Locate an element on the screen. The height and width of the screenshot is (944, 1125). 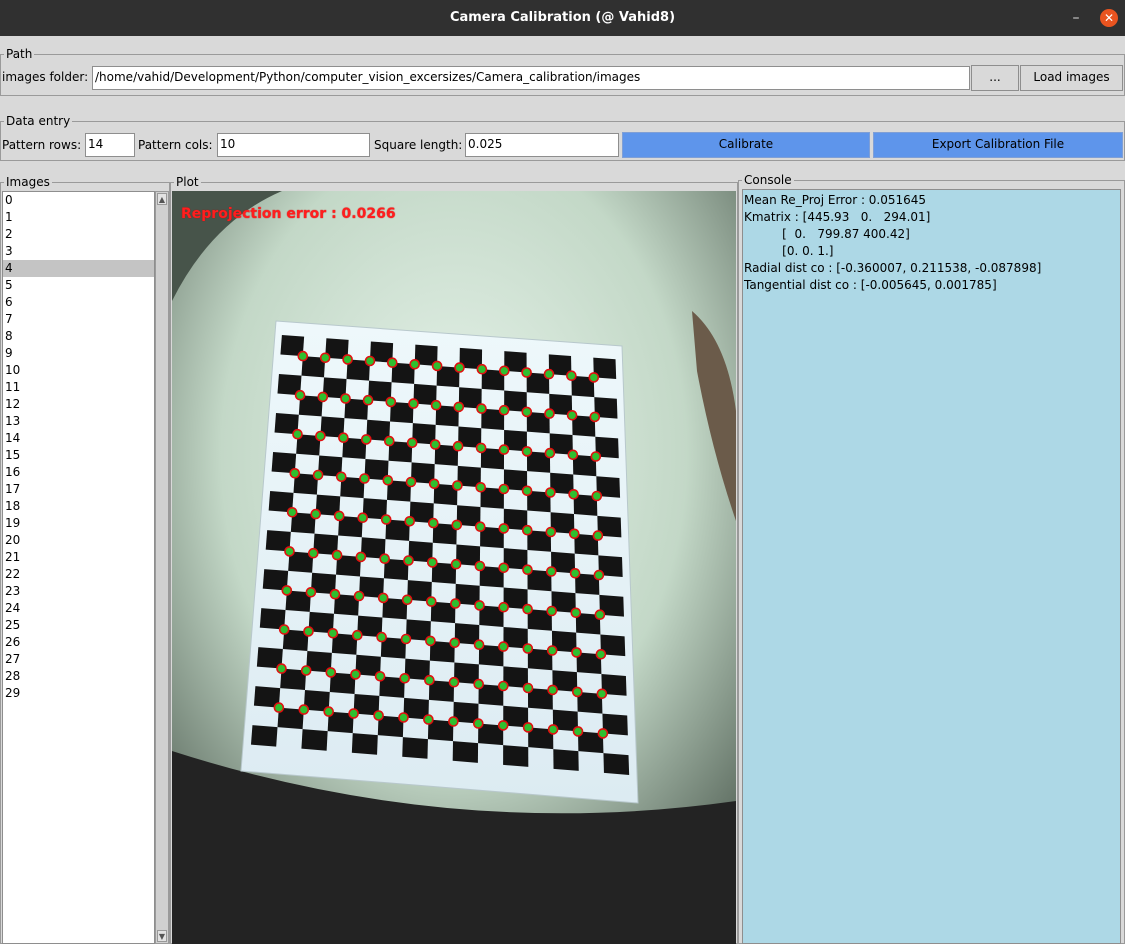
list-item: 20 is located at coordinates (78, 540).